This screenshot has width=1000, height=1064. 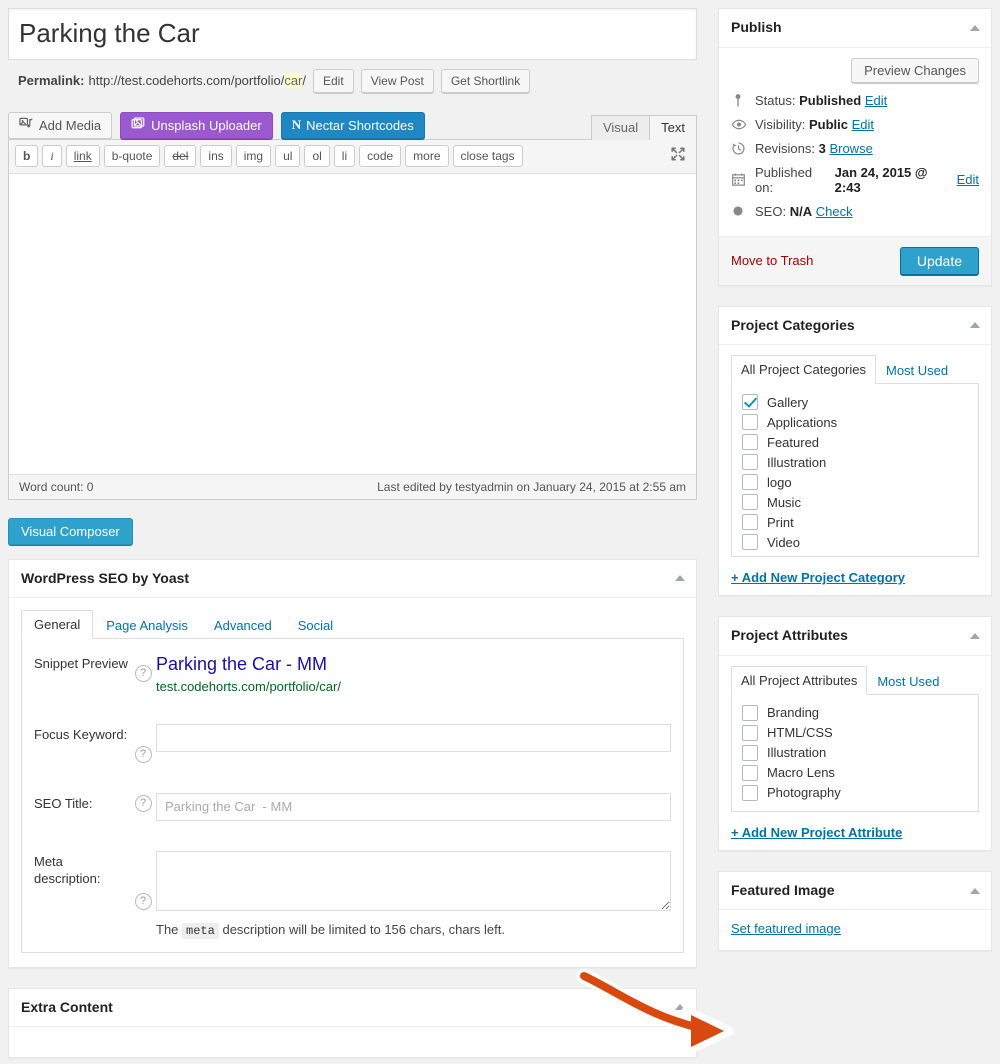 I want to click on tab-page-analysis: Page Analysis, so click(x=147, y=625).